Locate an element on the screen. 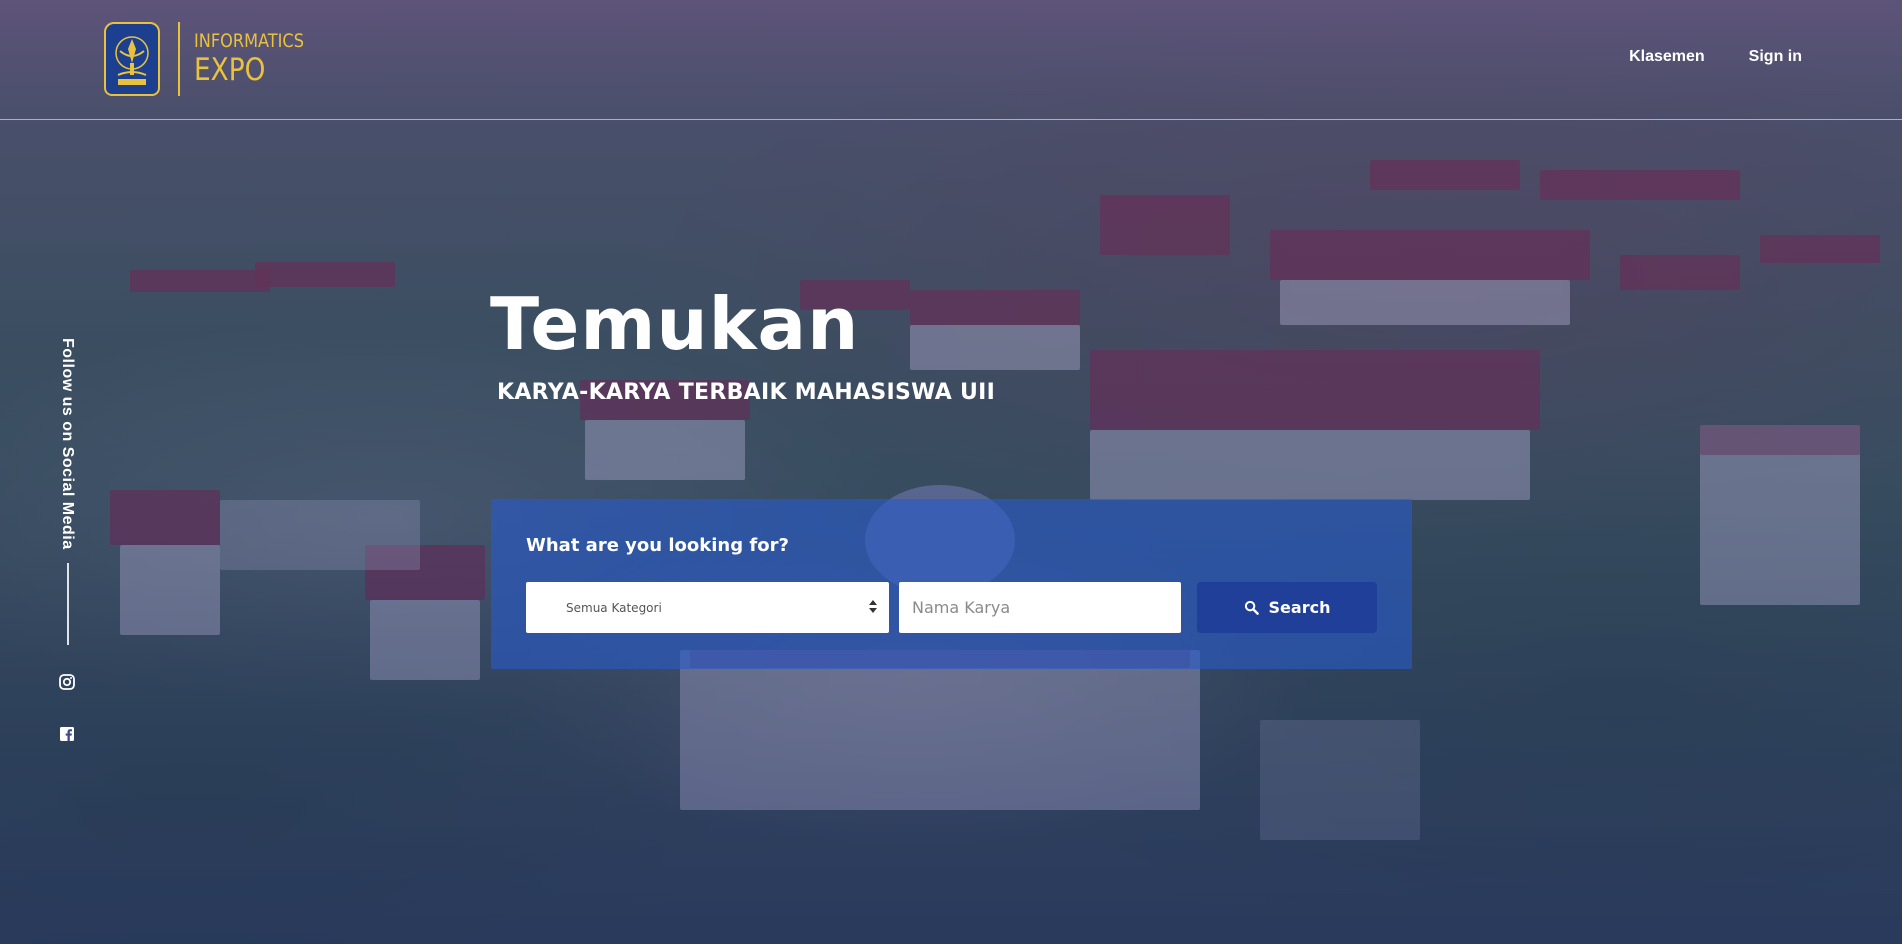  search-button-label: Search is located at coordinates (1299, 607).